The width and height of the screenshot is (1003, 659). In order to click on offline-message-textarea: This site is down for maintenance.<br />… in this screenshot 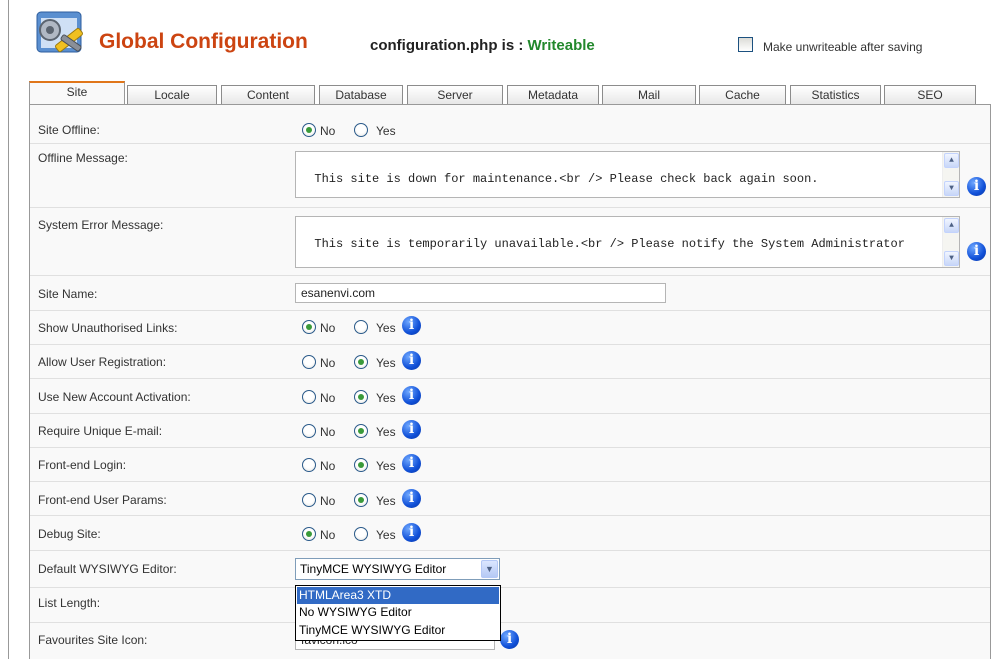, I will do `click(627, 174)`.